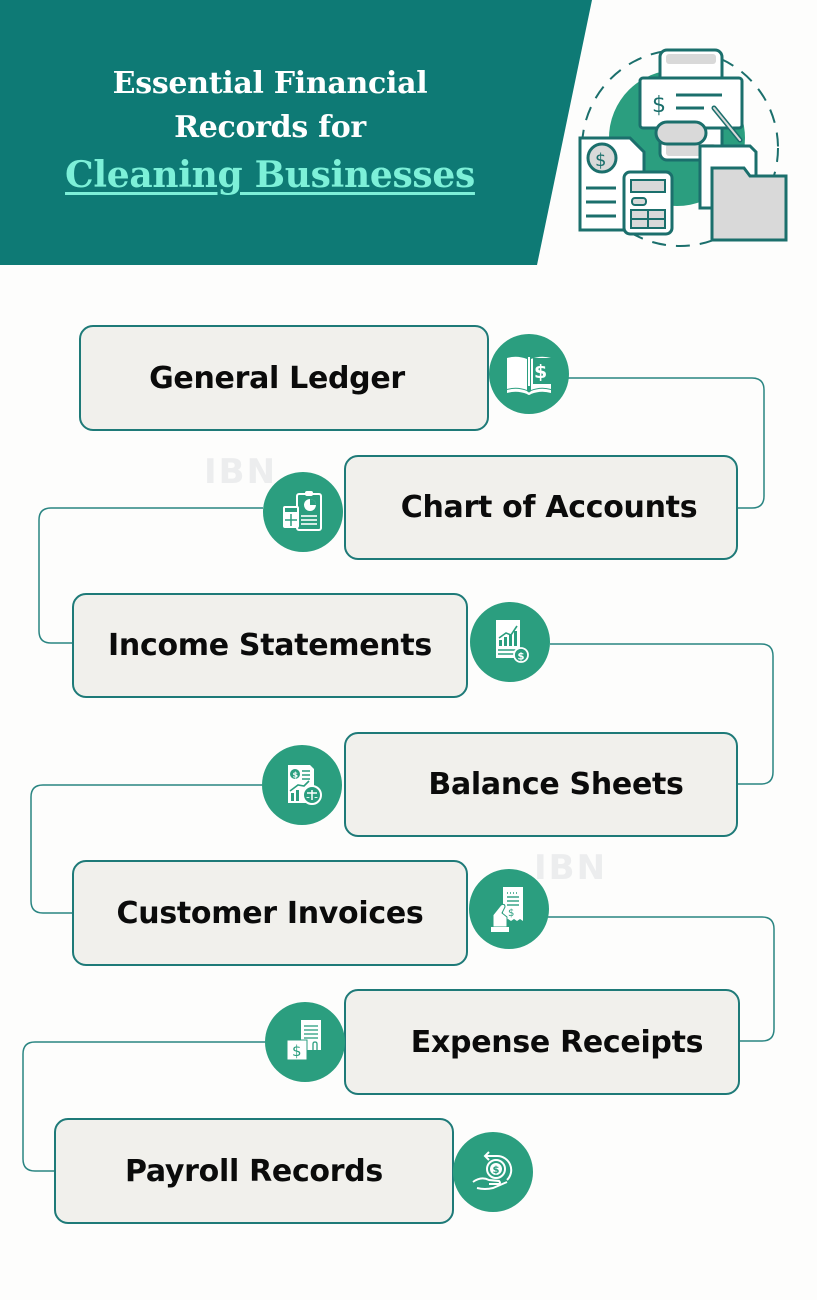  I want to click on record-box-customer-invoices: Customer Invoices, so click(270, 913).